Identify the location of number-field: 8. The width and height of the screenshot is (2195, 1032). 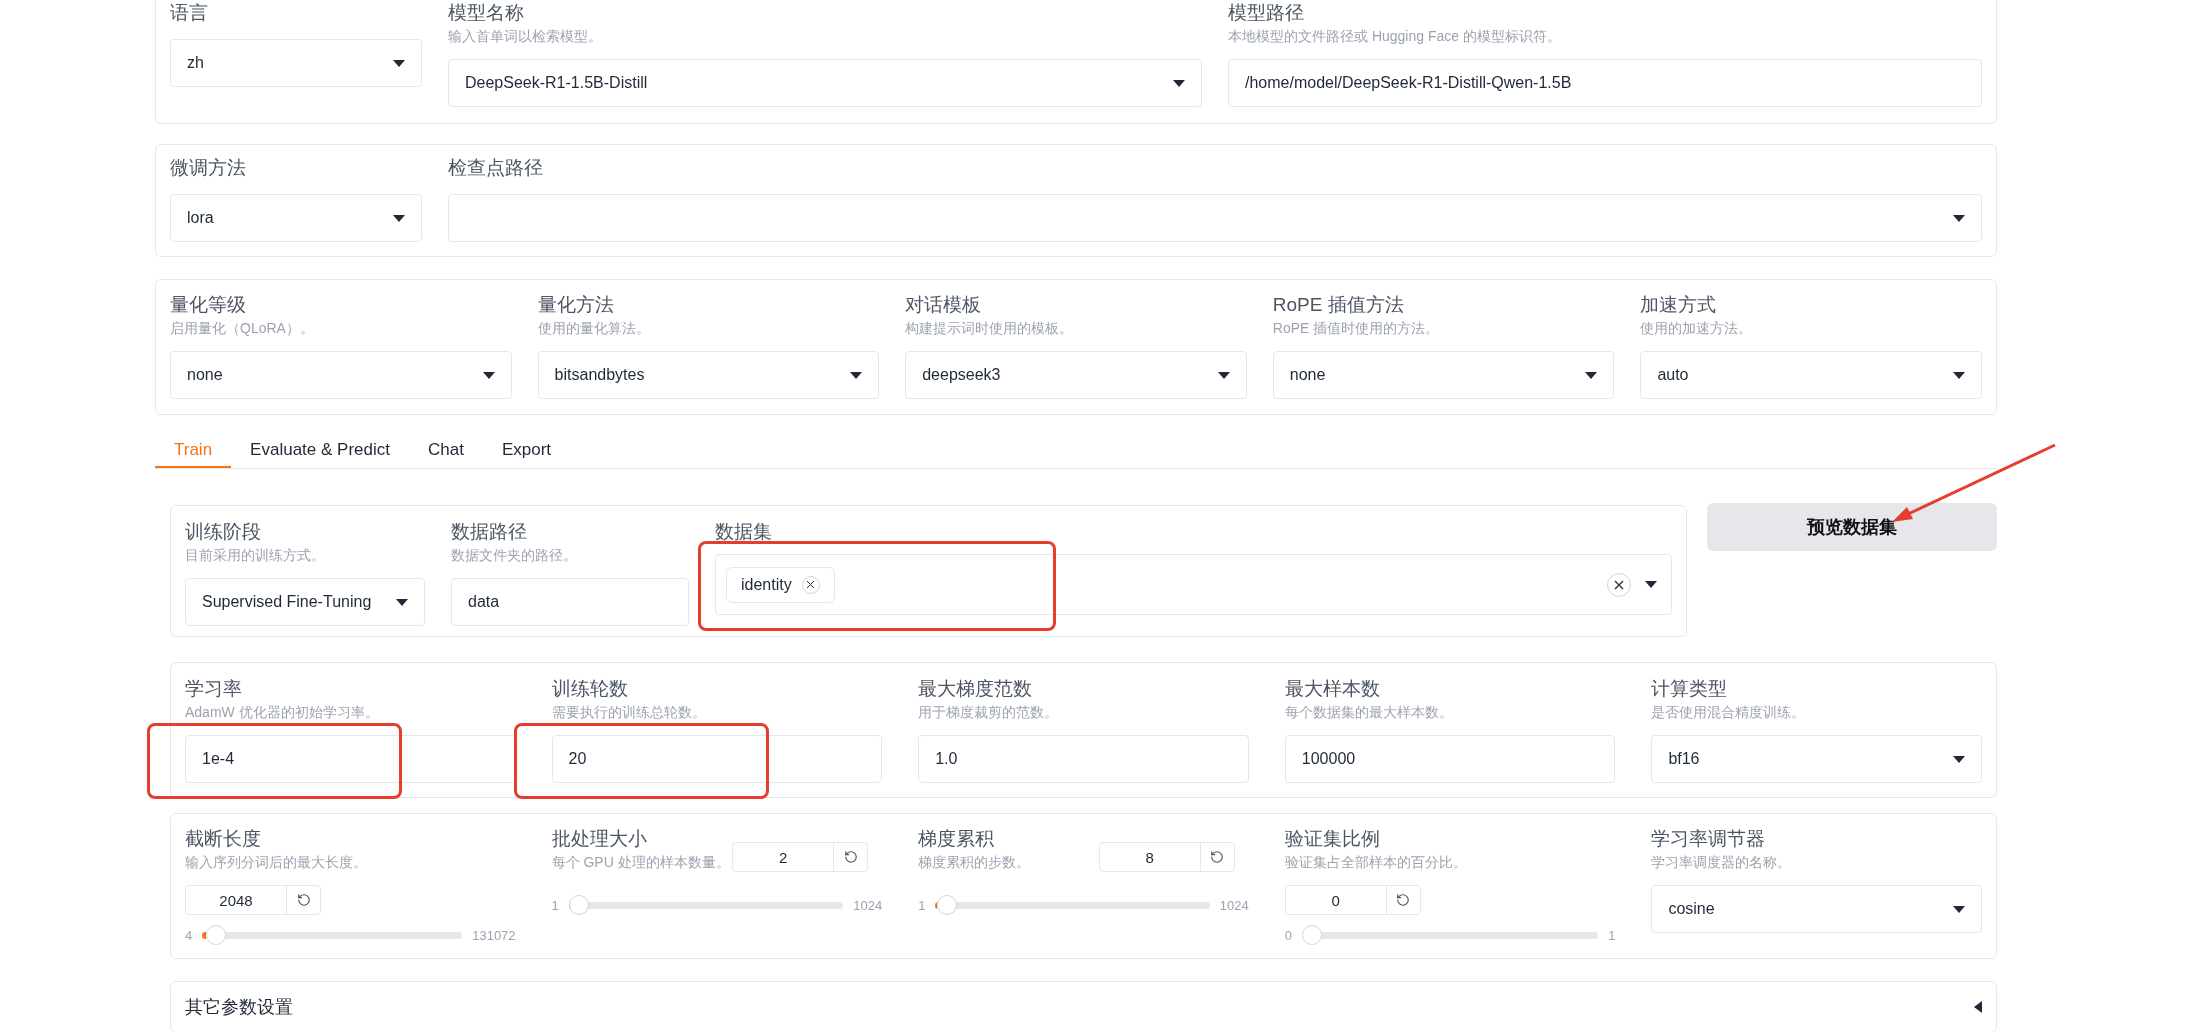
(1166, 857).